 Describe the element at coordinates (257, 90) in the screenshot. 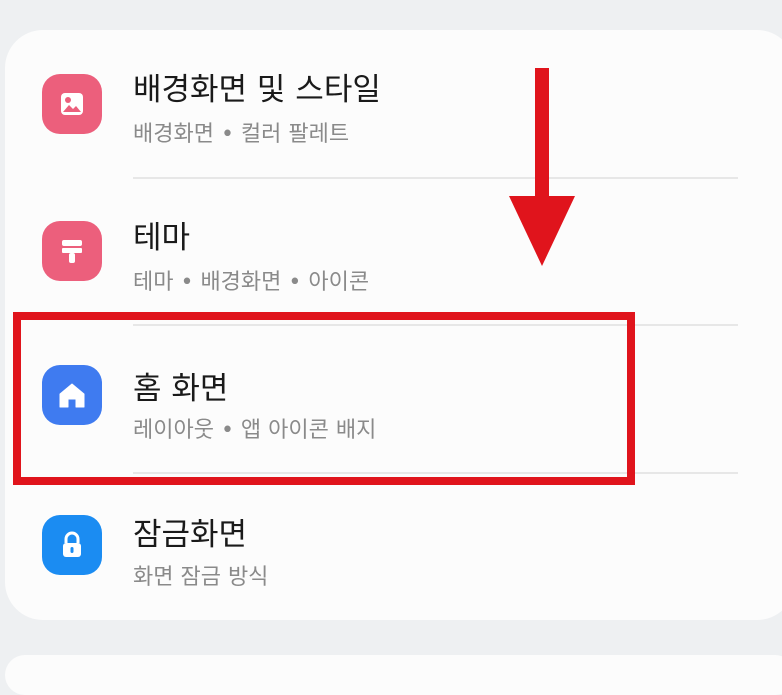

I see `settings-item-title: 배경화면 및 스타일` at that location.